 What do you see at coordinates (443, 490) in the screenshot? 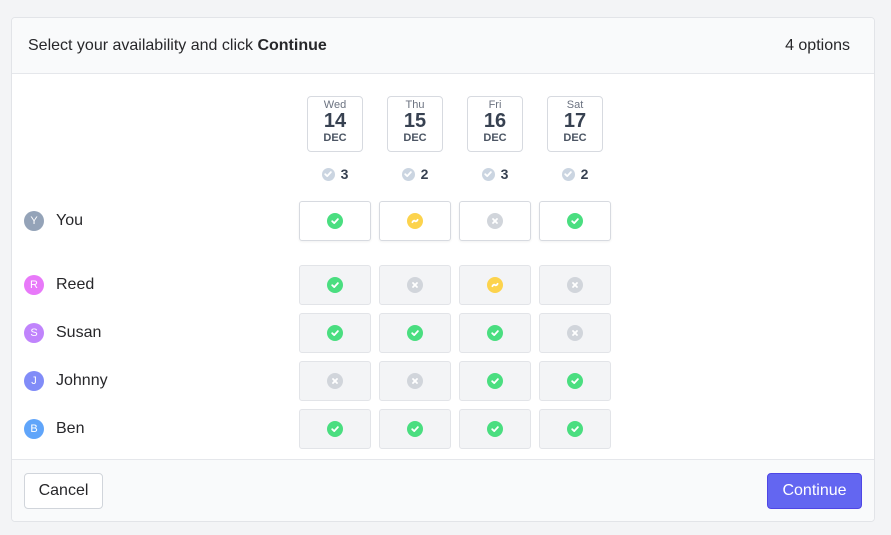
I see `card-footer: Cancel Continue` at bounding box center [443, 490].